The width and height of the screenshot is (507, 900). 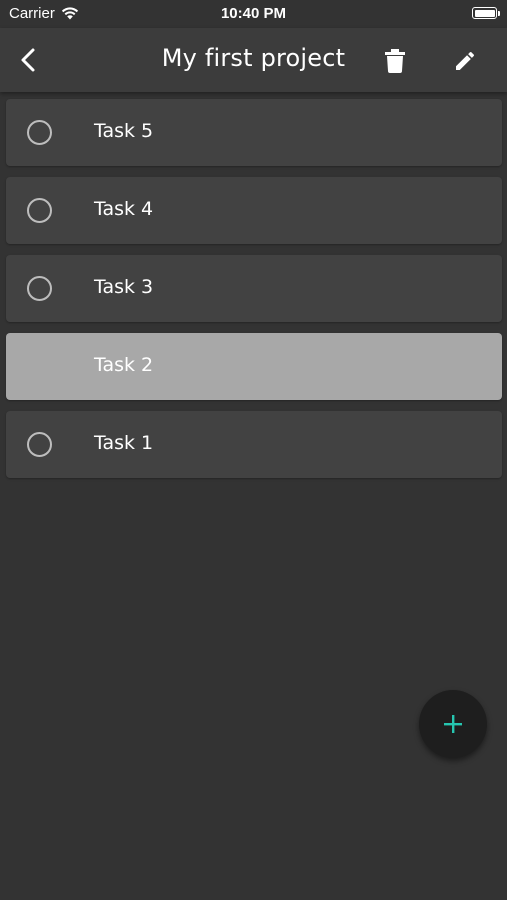 I want to click on pencil-icon, so click(x=465, y=60).